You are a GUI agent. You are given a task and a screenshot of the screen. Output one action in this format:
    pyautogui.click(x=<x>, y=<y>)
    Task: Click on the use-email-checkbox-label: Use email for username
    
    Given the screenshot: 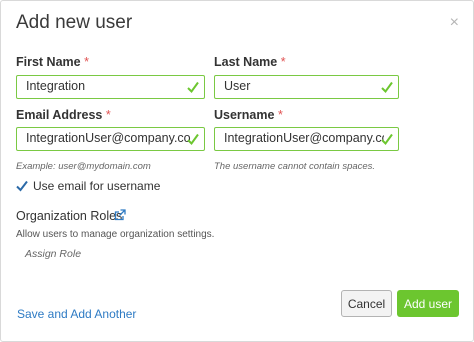 What is the action you would take?
    pyautogui.click(x=97, y=186)
    